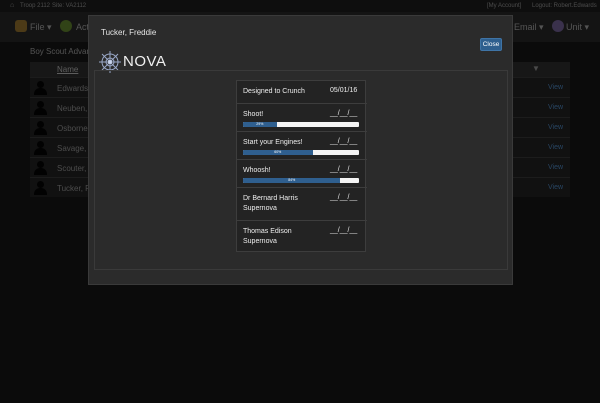 This screenshot has height=403, width=600. I want to click on requirement-date: 05/01/16, so click(344, 90).